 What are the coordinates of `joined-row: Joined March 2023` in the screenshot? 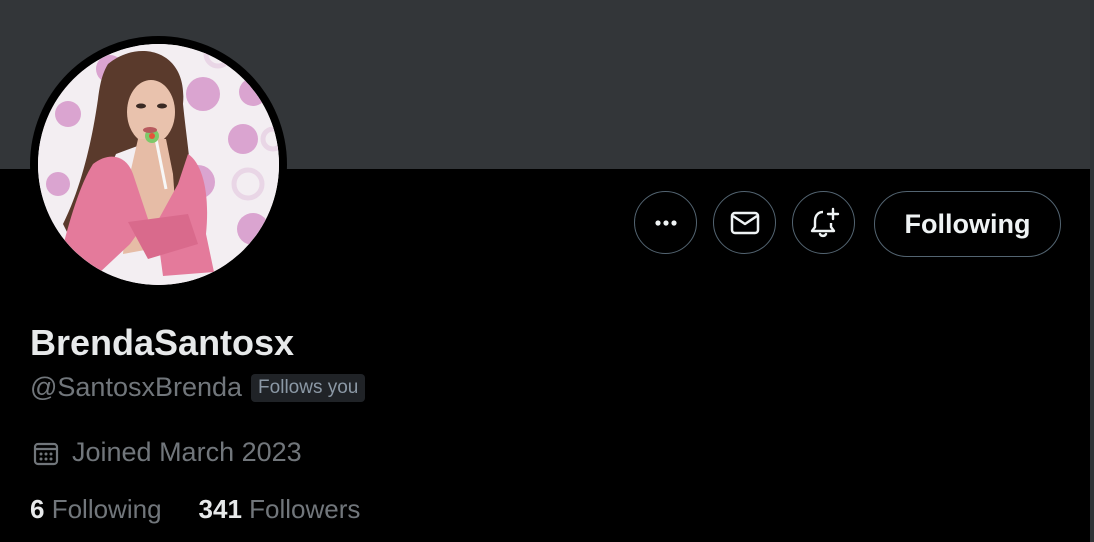 It's located at (167, 452).